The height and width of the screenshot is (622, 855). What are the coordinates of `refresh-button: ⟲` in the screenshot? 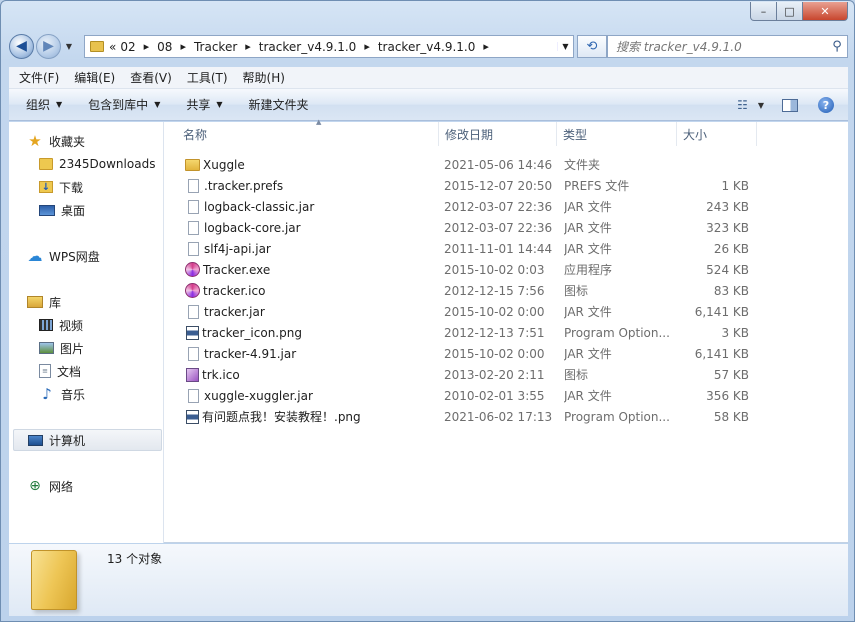 It's located at (592, 46).